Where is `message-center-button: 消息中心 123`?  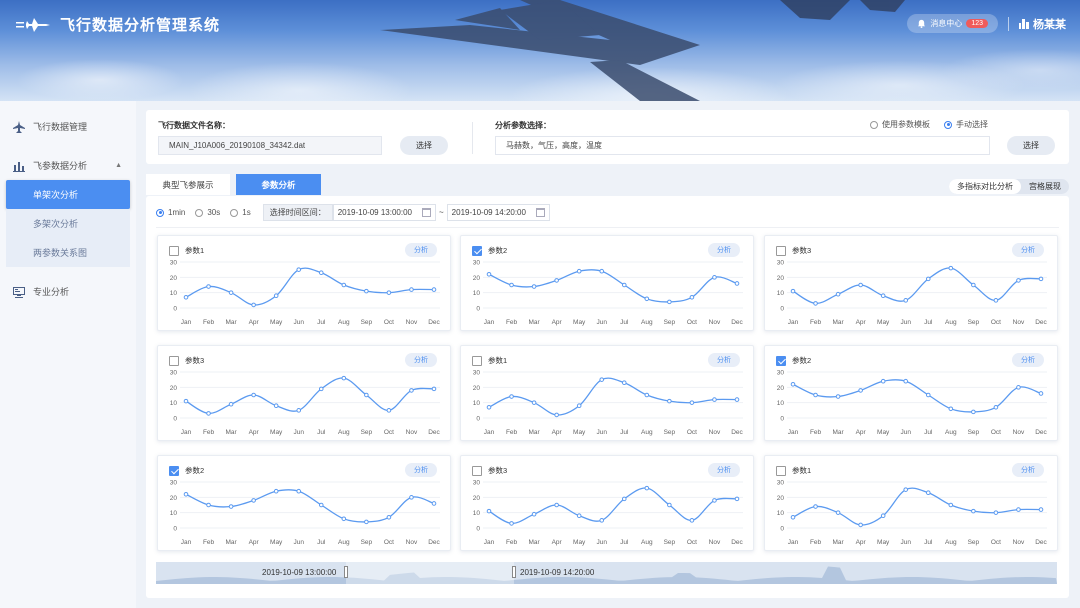
message-center-button: 消息中心 123 is located at coordinates (952, 23).